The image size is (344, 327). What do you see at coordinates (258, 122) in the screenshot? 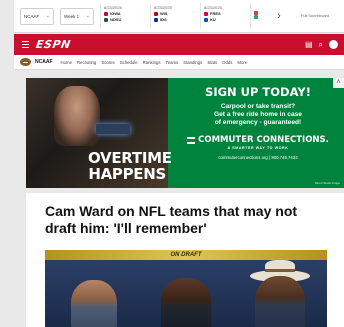
I see `ad-subtext-line3: of emergency - guaranteed!` at bounding box center [258, 122].